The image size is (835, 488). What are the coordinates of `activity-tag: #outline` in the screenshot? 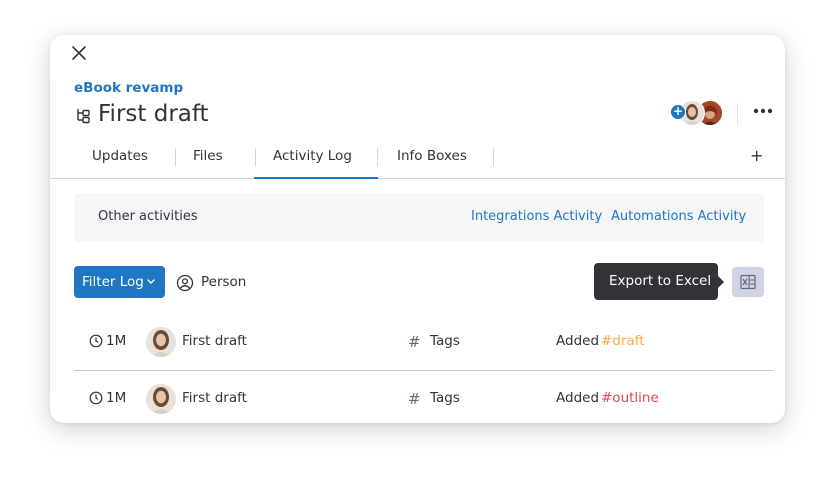 It's located at (630, 398).